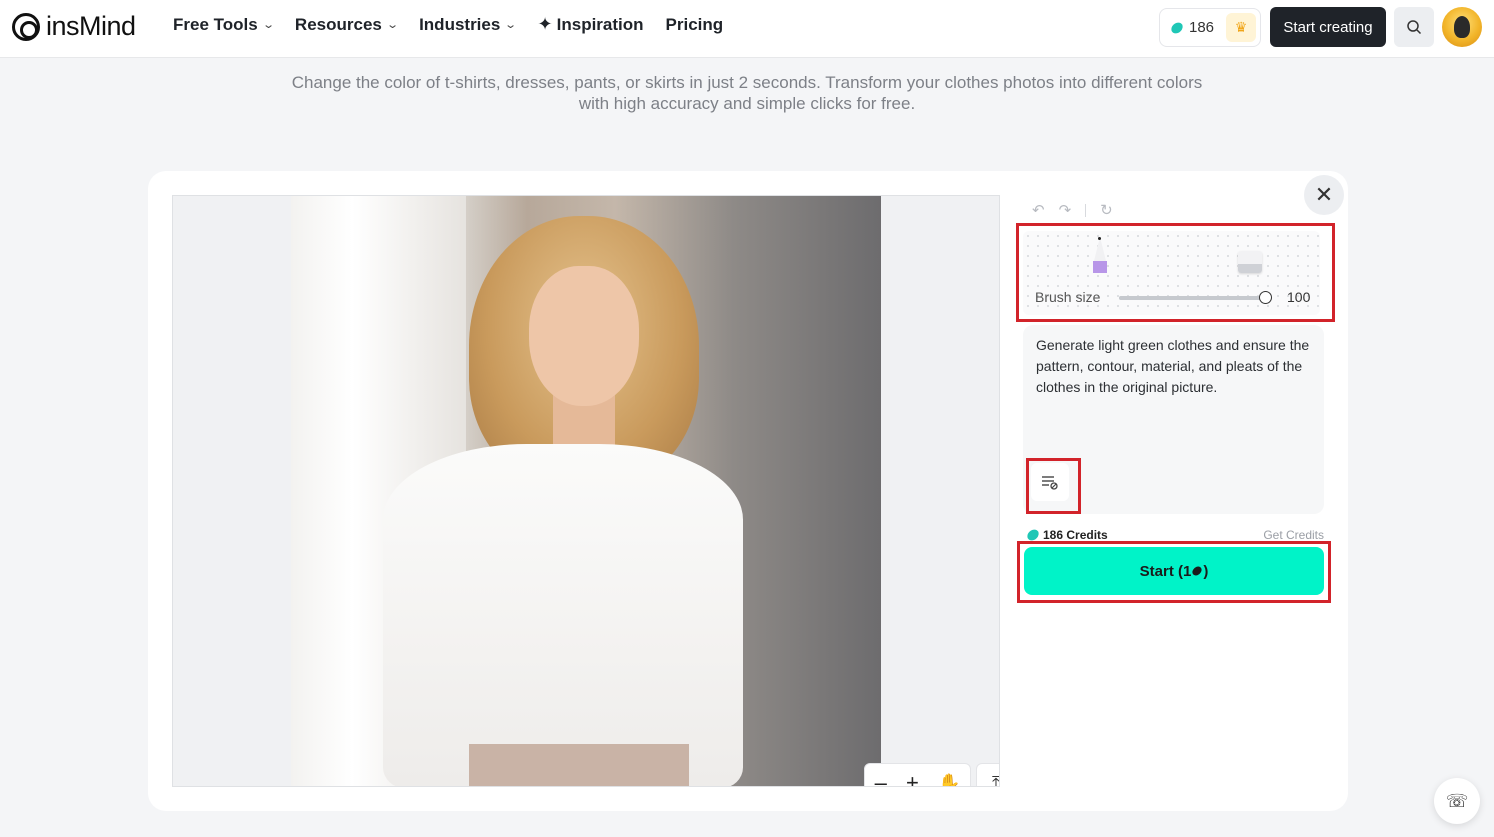 Image resolution: width=1494 pixels, height=837 pixels. What do you see at coordinates (545, 24) in the screenshot?
I see `sparkle-icon: ✦` at bounding box center [545, 24].